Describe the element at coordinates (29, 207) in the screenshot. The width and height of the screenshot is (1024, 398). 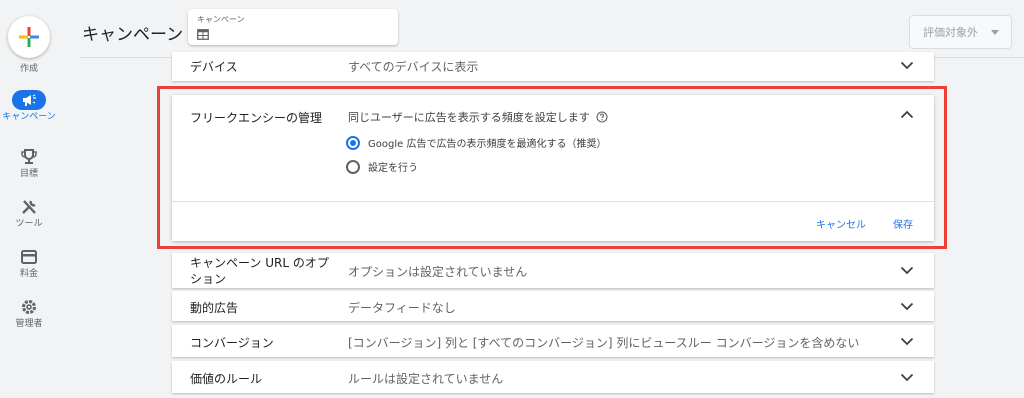
I see `tools-icon` at that location.